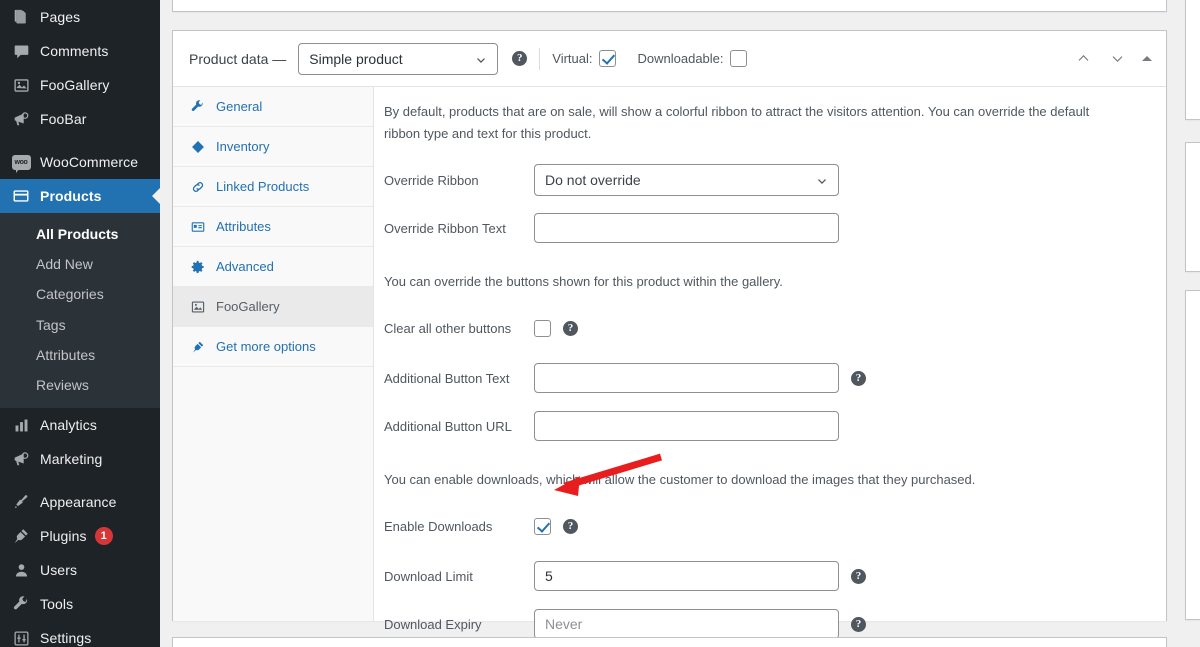 This screenshot has height=647, width=1200. Describe the element at coordinates (80, 234) in the screenshot. I see `submenu-item-all-products: All Products` at that location.